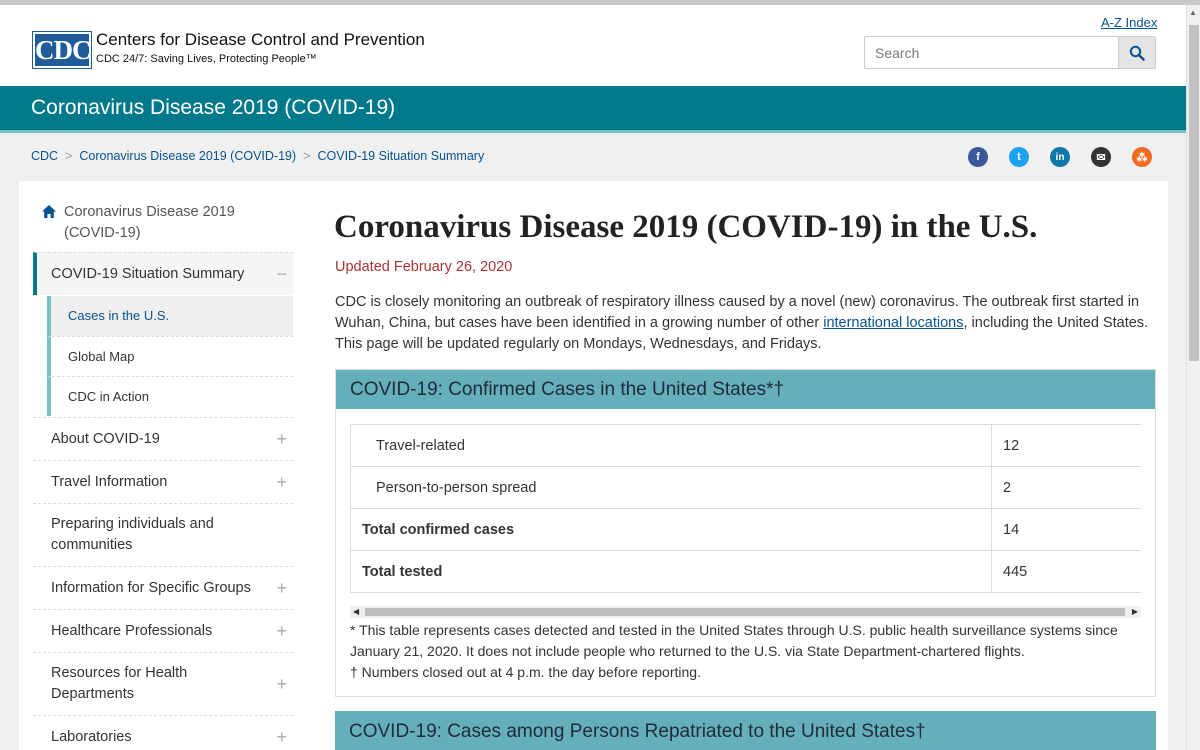 This screenshot has height=750, width=1200. Describe the element at coordinates (1135, 612) in the screenshot. I see `scroll-right-icon: ▶` at that location.